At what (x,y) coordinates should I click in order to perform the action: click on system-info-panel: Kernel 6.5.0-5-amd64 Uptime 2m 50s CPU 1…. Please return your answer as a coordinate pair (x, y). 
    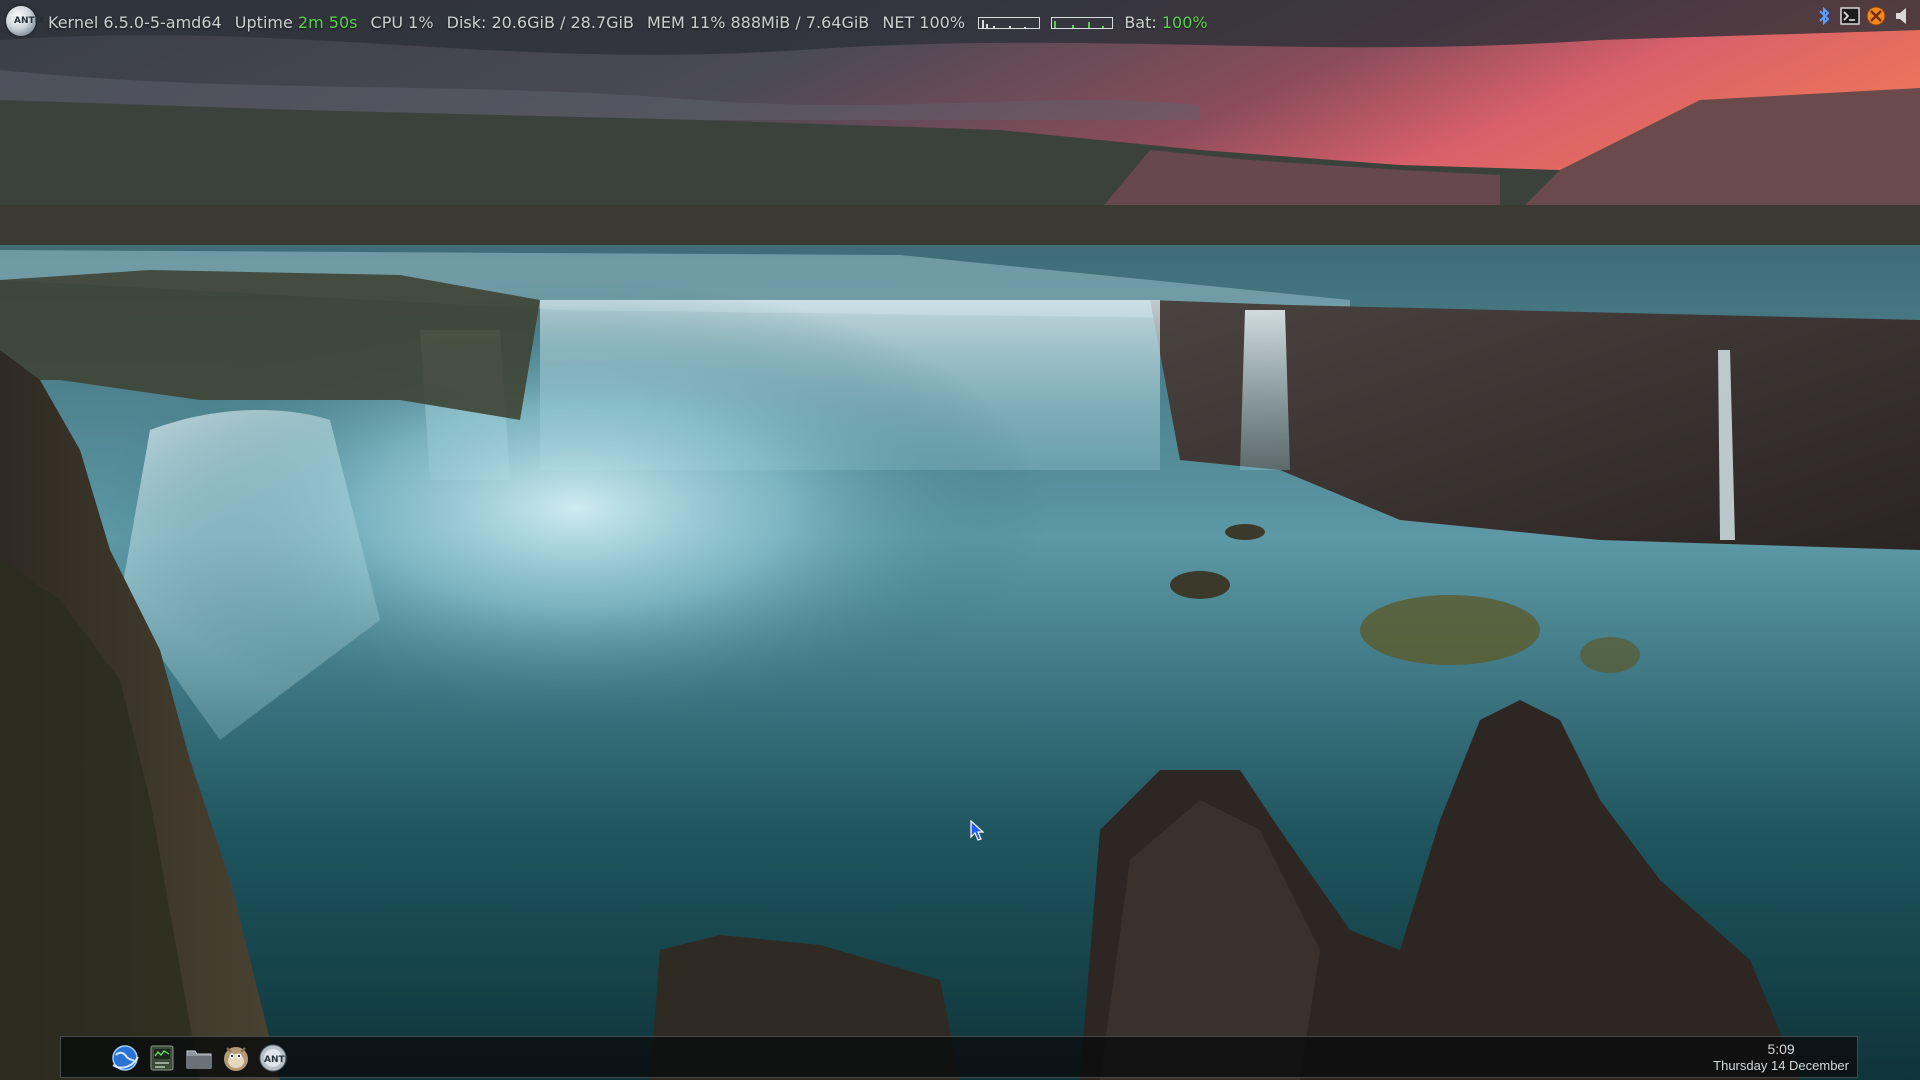
    Looking at the image, I should click on (628, 22).